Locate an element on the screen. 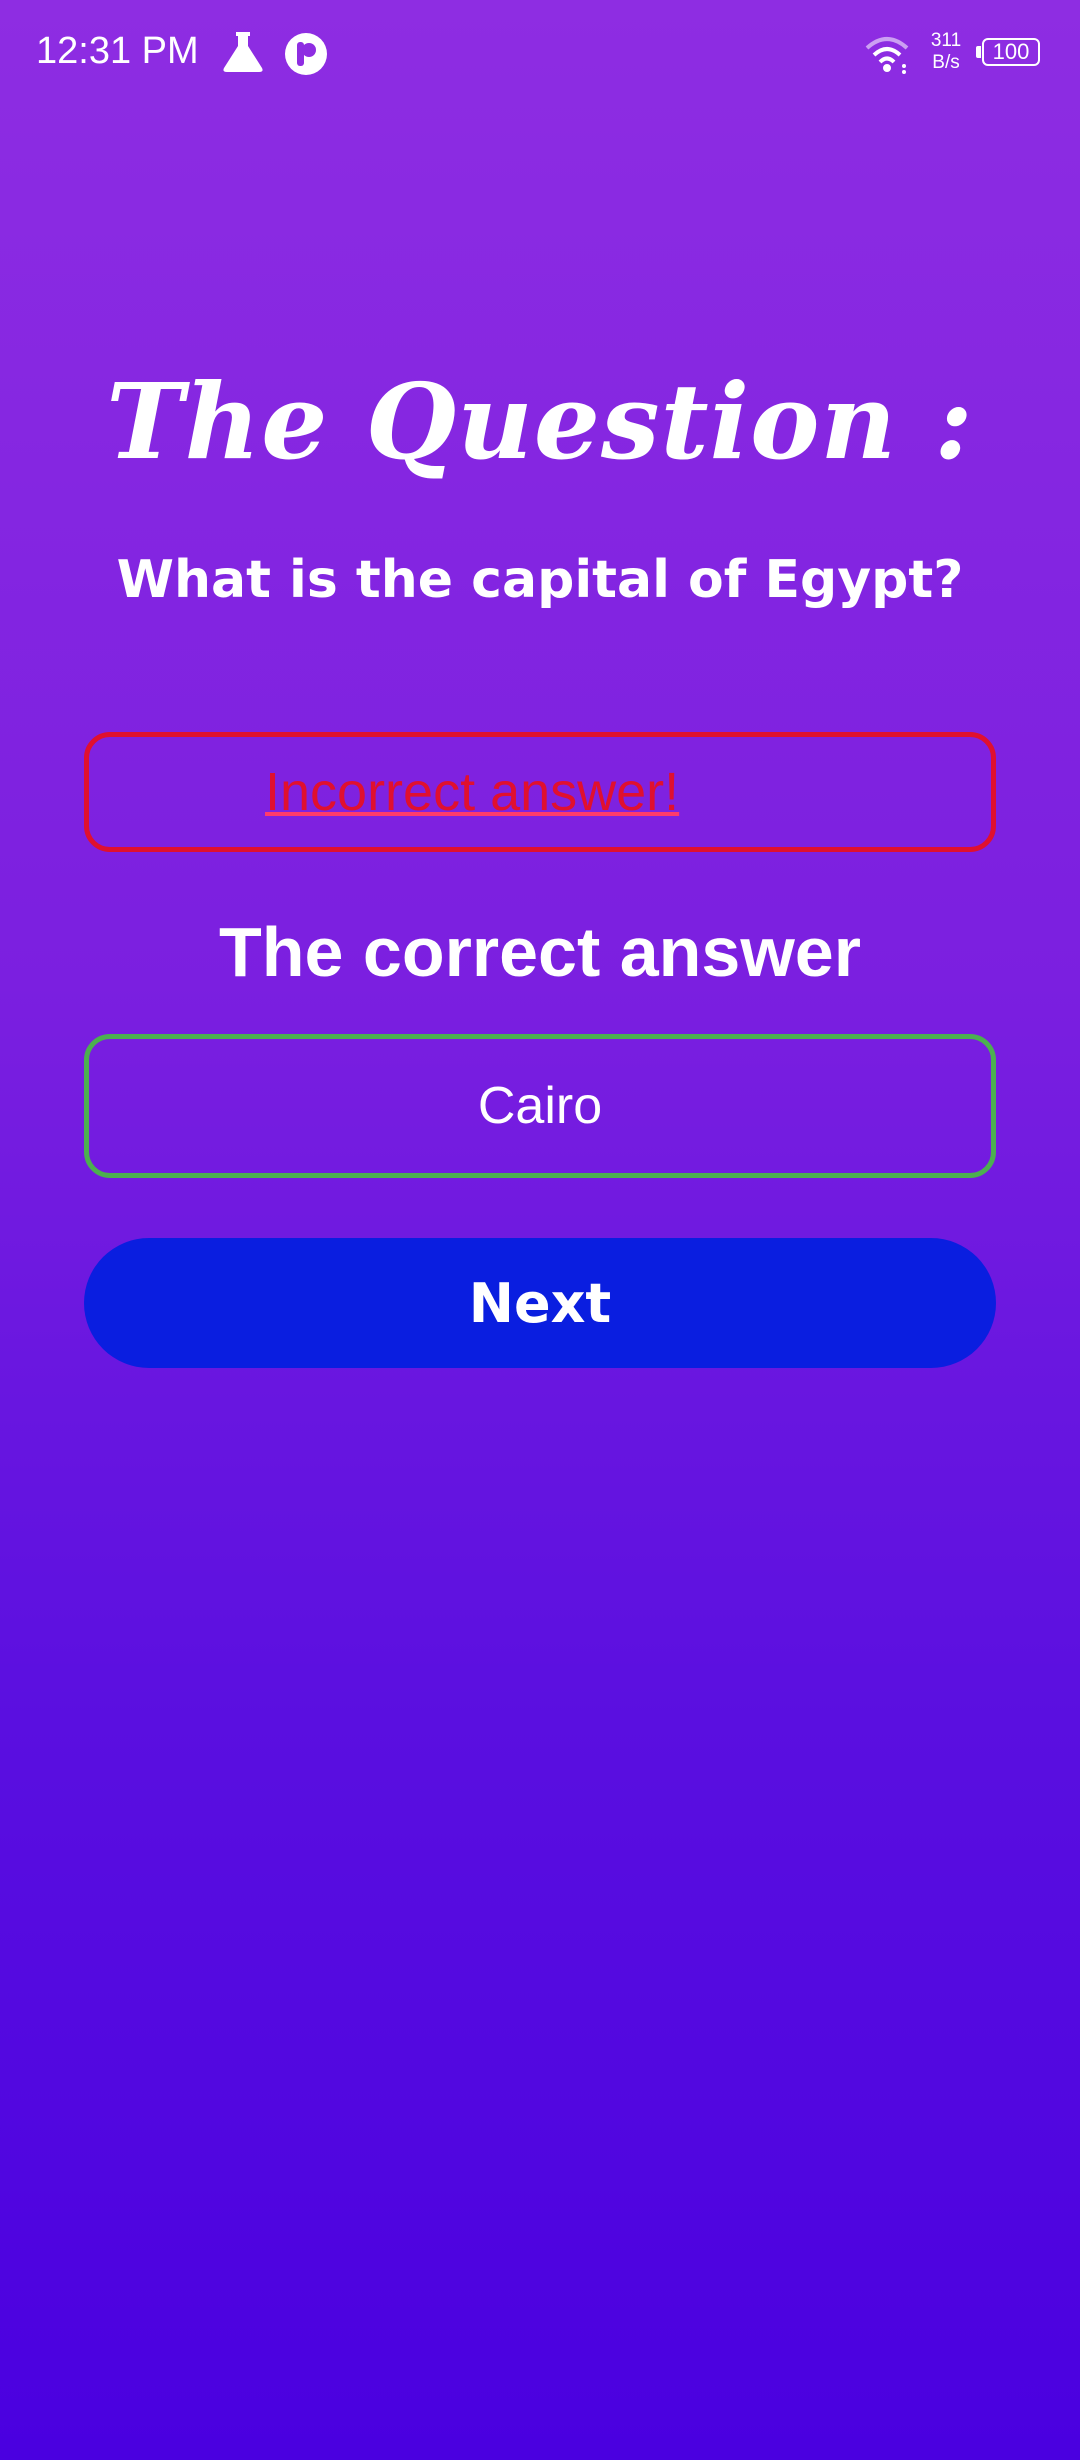  network-speed: 311 B/s is located at coordinates (946, 52).